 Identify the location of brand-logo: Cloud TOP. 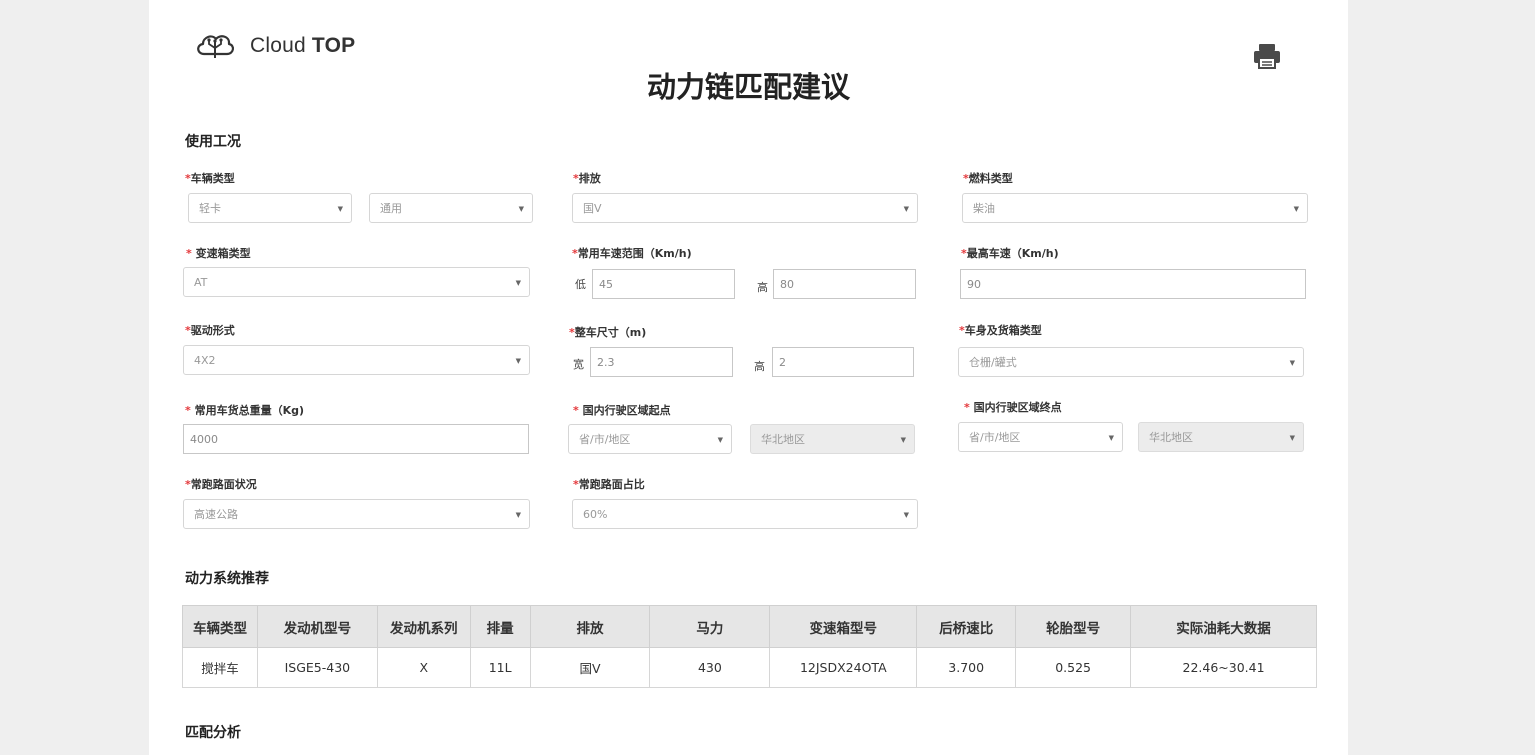
(274, 46).